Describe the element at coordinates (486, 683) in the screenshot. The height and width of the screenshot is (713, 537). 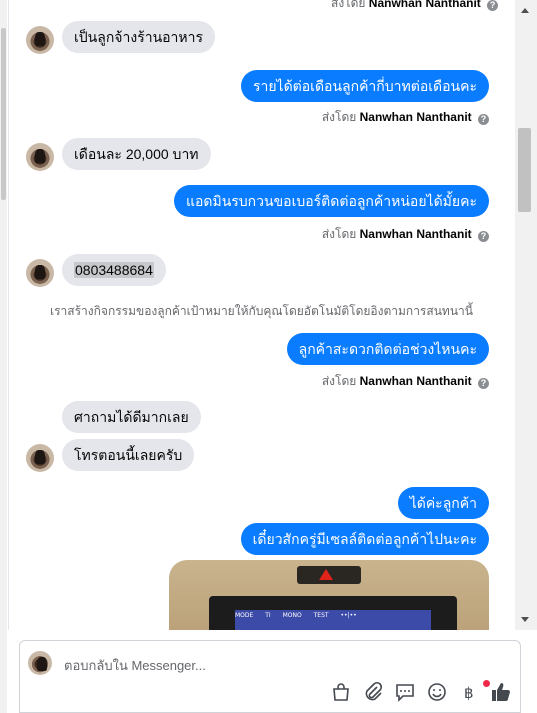
I see `notification-dot` at that location.